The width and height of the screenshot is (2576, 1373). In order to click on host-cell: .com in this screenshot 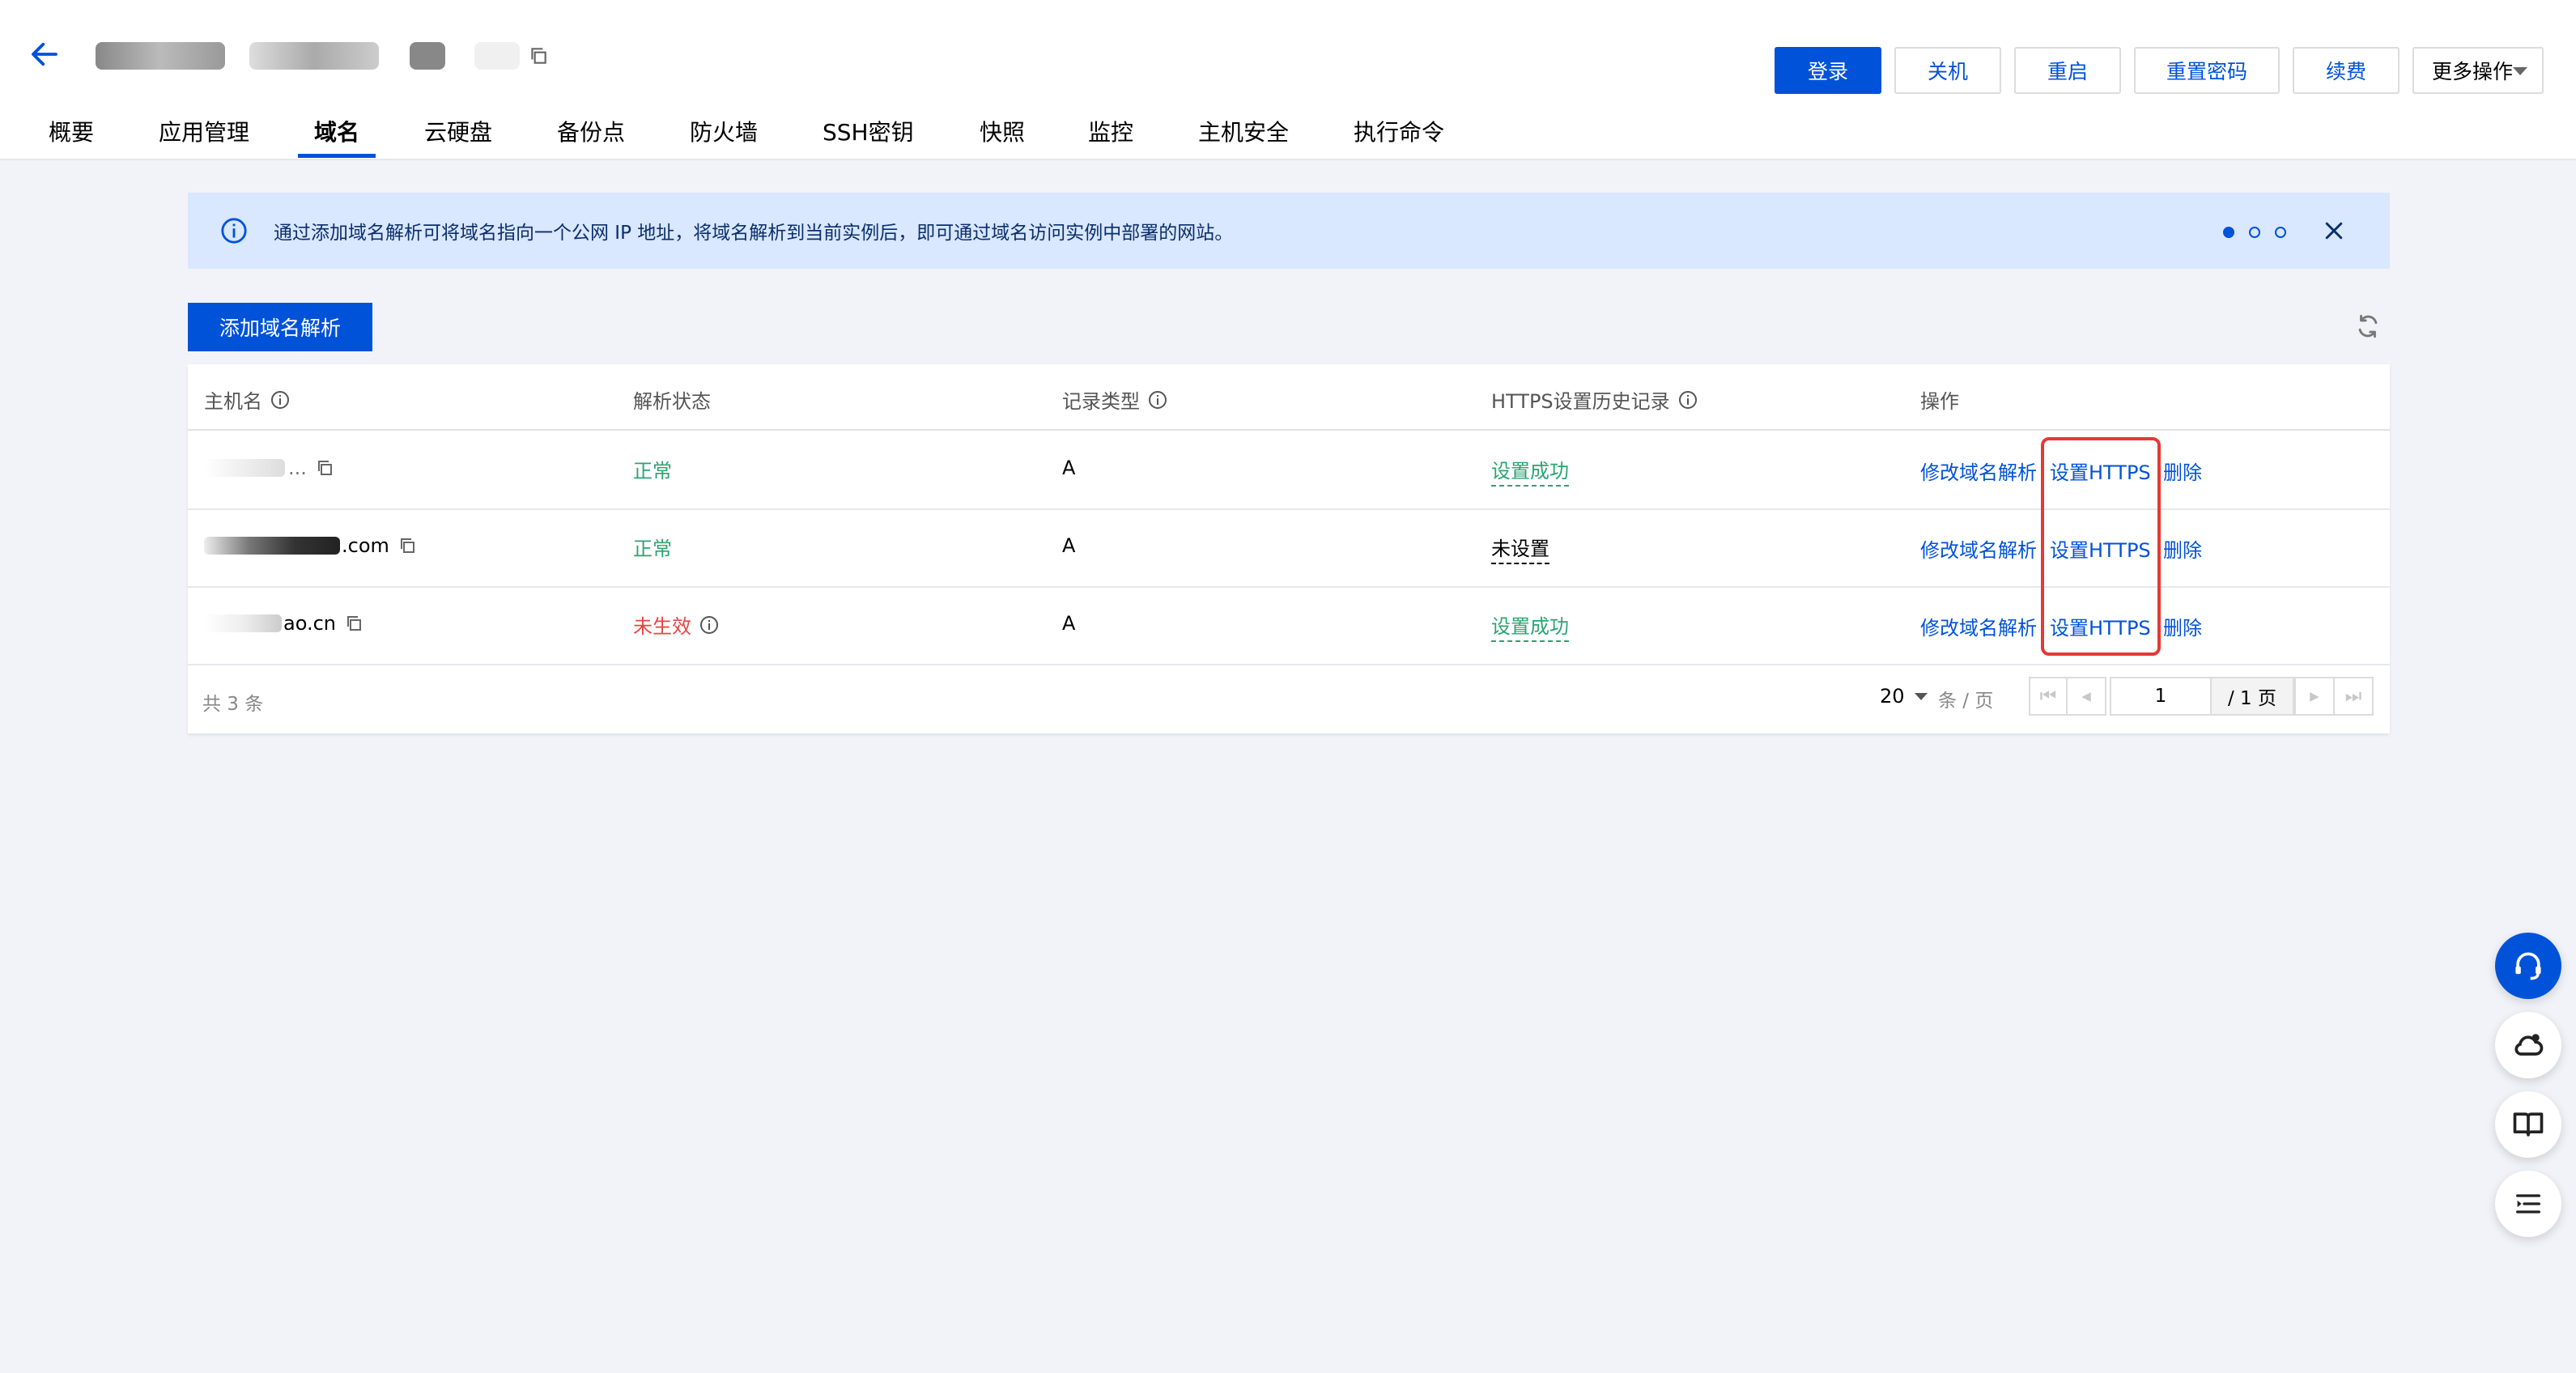, I will do `click(311, 545)`.